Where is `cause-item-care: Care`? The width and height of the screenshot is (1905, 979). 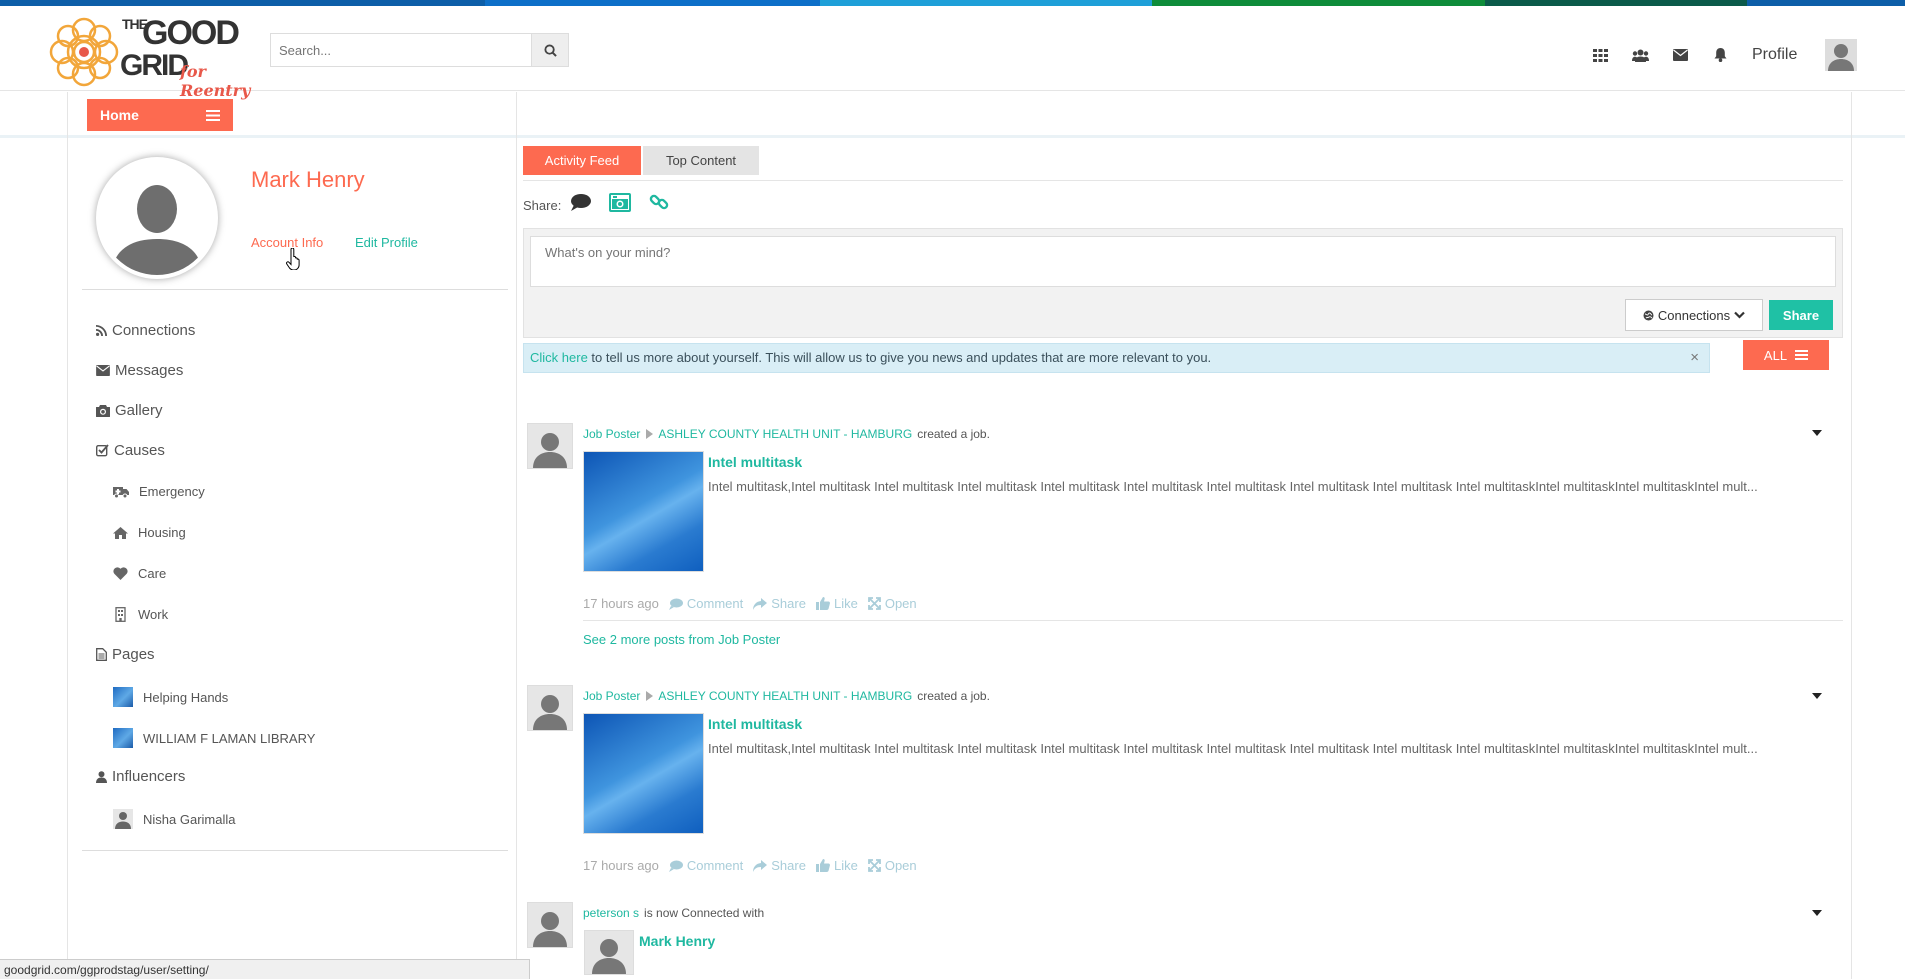
cause-item-care: Care is located at coordinates (139, 573).